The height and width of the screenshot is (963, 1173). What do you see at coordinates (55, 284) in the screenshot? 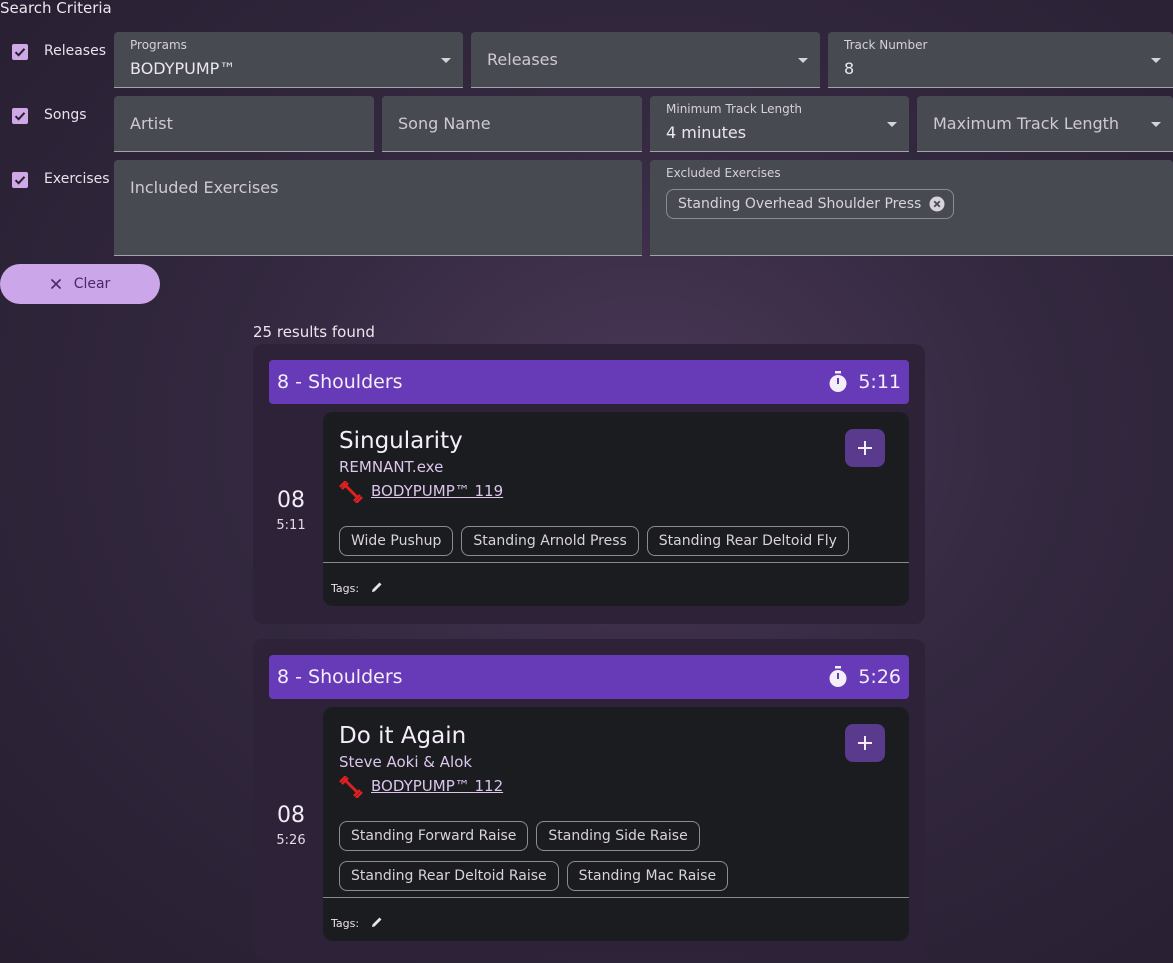
I see `close-icon` at bounding box center [55, 284].